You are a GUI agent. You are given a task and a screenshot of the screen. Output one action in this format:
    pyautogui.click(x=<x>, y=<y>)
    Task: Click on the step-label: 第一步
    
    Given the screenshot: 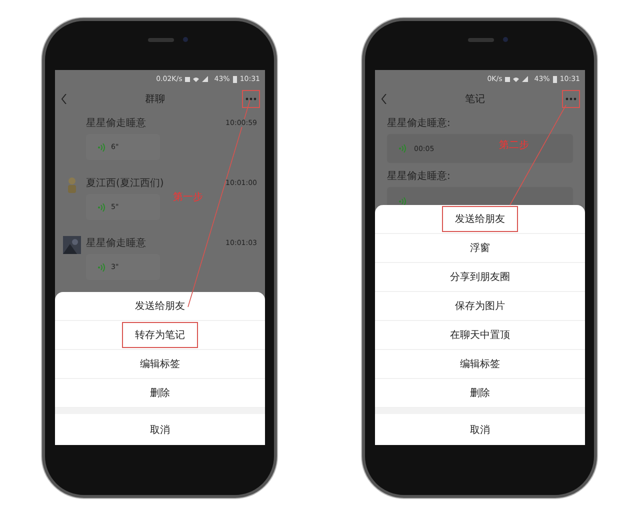 What is the action you would take?
    pyautogui.click(x=188, y=197)
    